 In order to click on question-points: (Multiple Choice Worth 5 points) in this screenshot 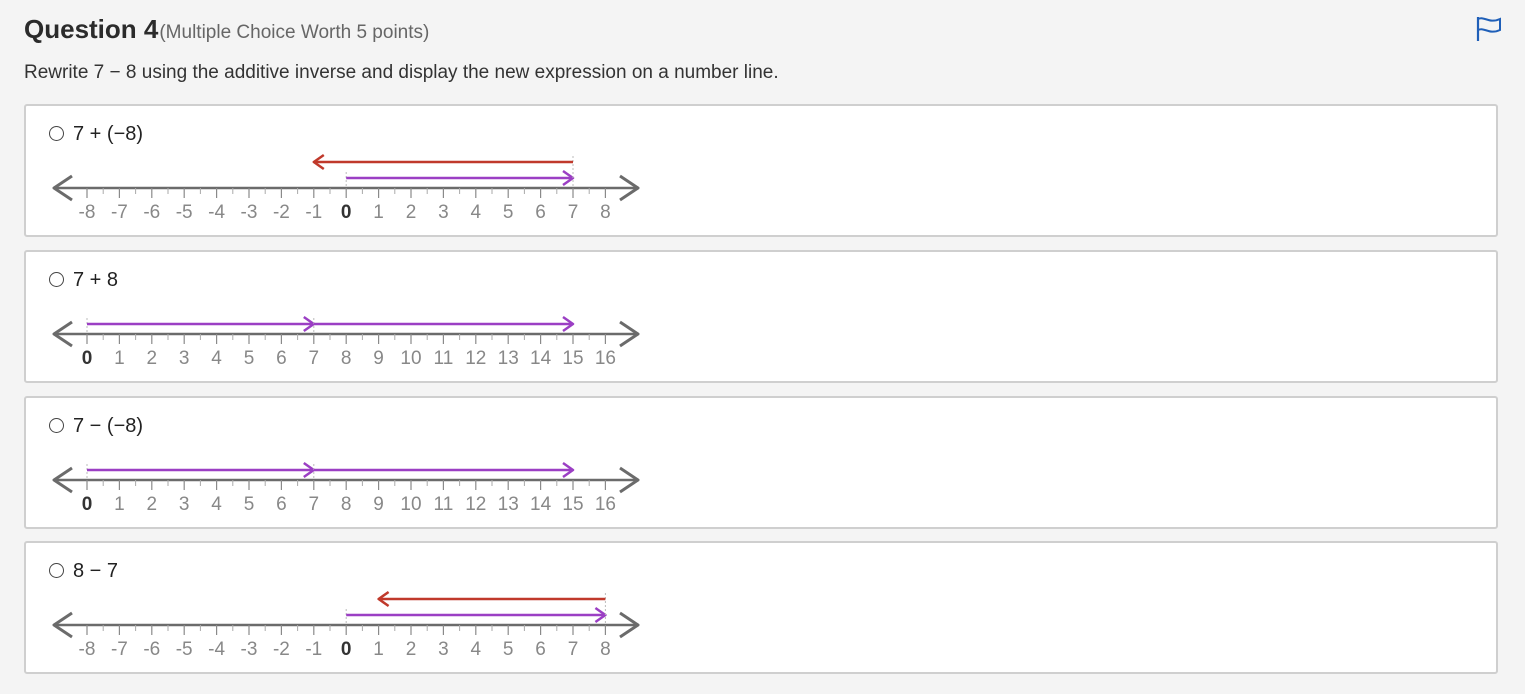, I will do `click(294, 32)`.